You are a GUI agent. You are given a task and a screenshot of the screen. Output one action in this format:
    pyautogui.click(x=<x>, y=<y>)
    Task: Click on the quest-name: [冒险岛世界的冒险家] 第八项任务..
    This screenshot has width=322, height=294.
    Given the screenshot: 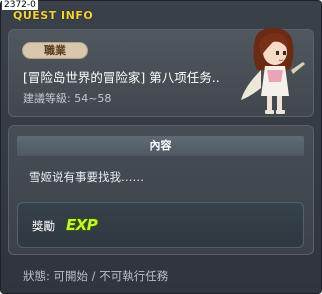 What is the action you would take?
    pyautogui.click(x=121, y=77)
    